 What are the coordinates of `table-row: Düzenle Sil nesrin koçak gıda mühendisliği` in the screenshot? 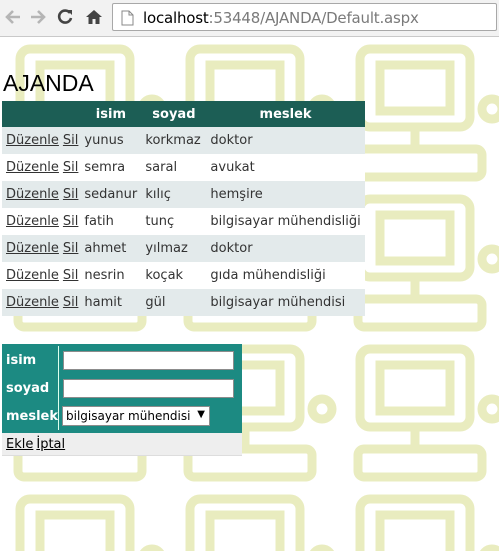 It's located at (183, 275).